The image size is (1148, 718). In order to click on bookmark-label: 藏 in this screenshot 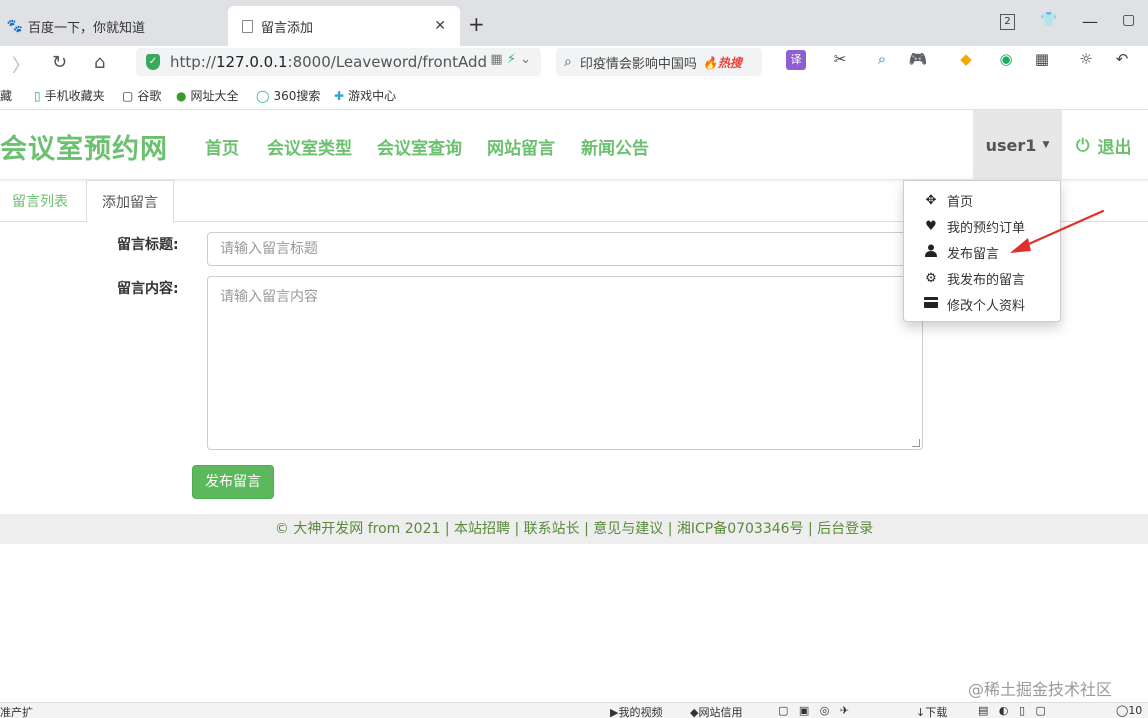, I will do `click(6, 96)`.